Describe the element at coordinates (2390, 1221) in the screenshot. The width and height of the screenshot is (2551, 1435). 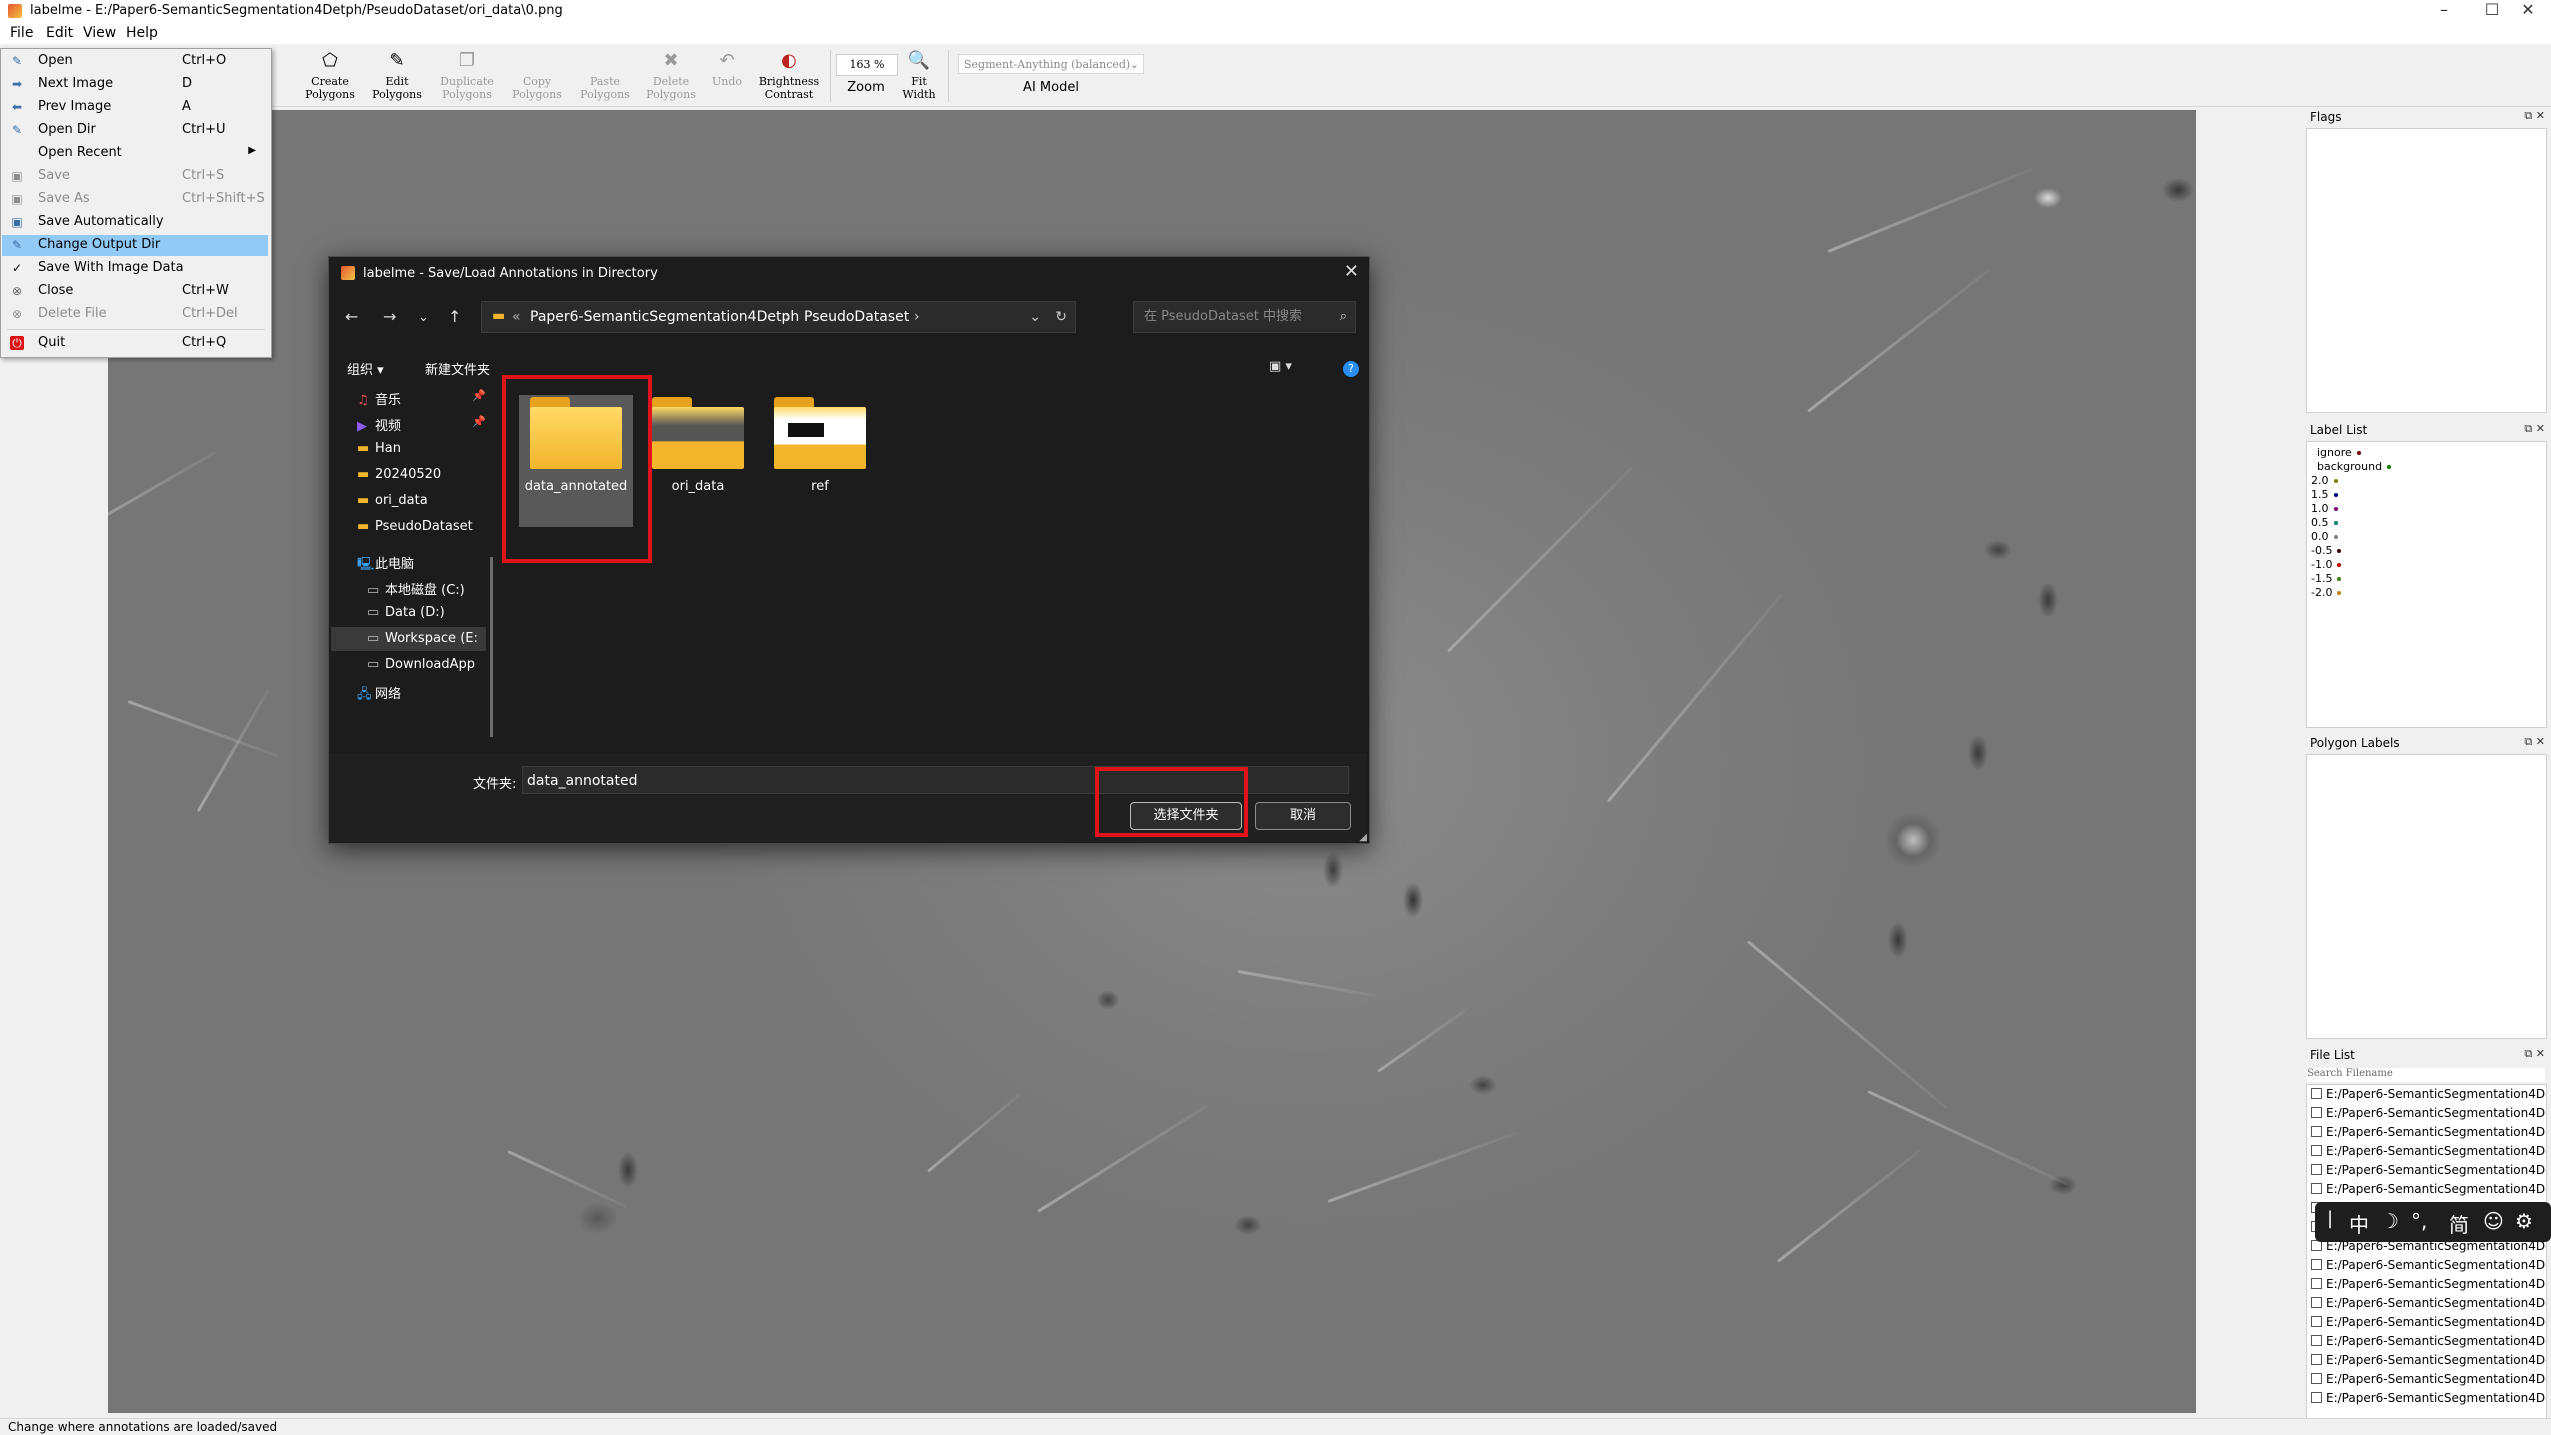
I see `ime-halfwidth-icon: ☽` at that location.